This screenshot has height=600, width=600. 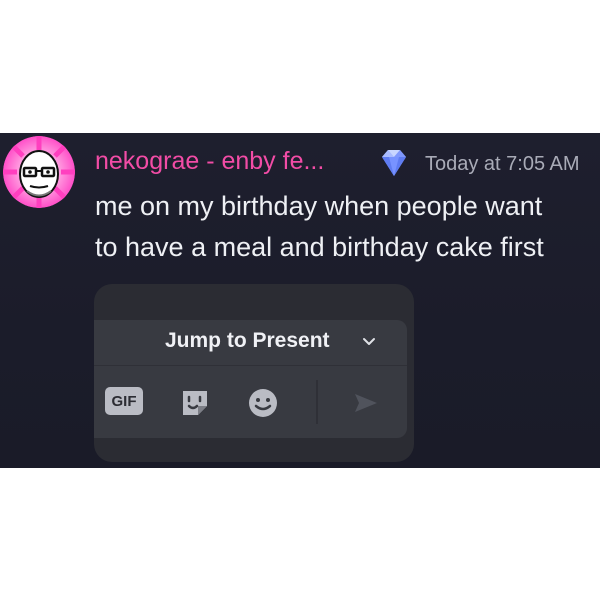 I want to click on jump-to-present-bar: Jump to Present, so click(x=250, y=343).